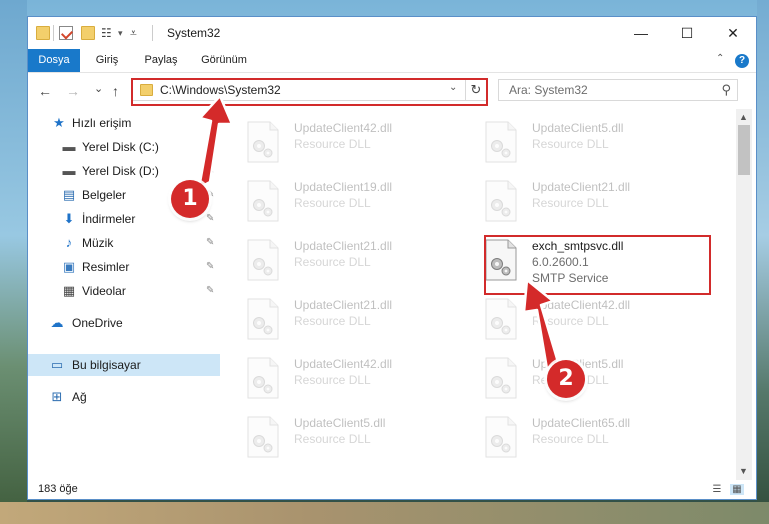 Image resolution: width=769 pixels, height=524 pixels. Describe the element at coordinates (726, 90) in the screenshot. I see `search-icon: ⚲` at that location.